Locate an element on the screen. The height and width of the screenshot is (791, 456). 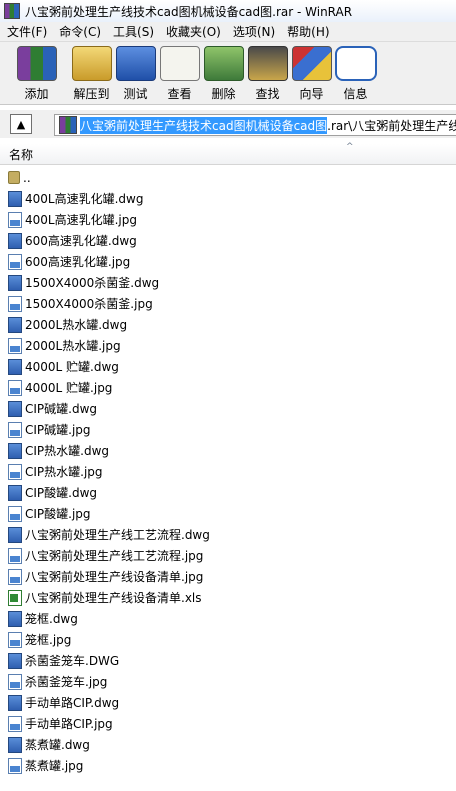
info-button: 信息 is located at coordinates (355, 72).